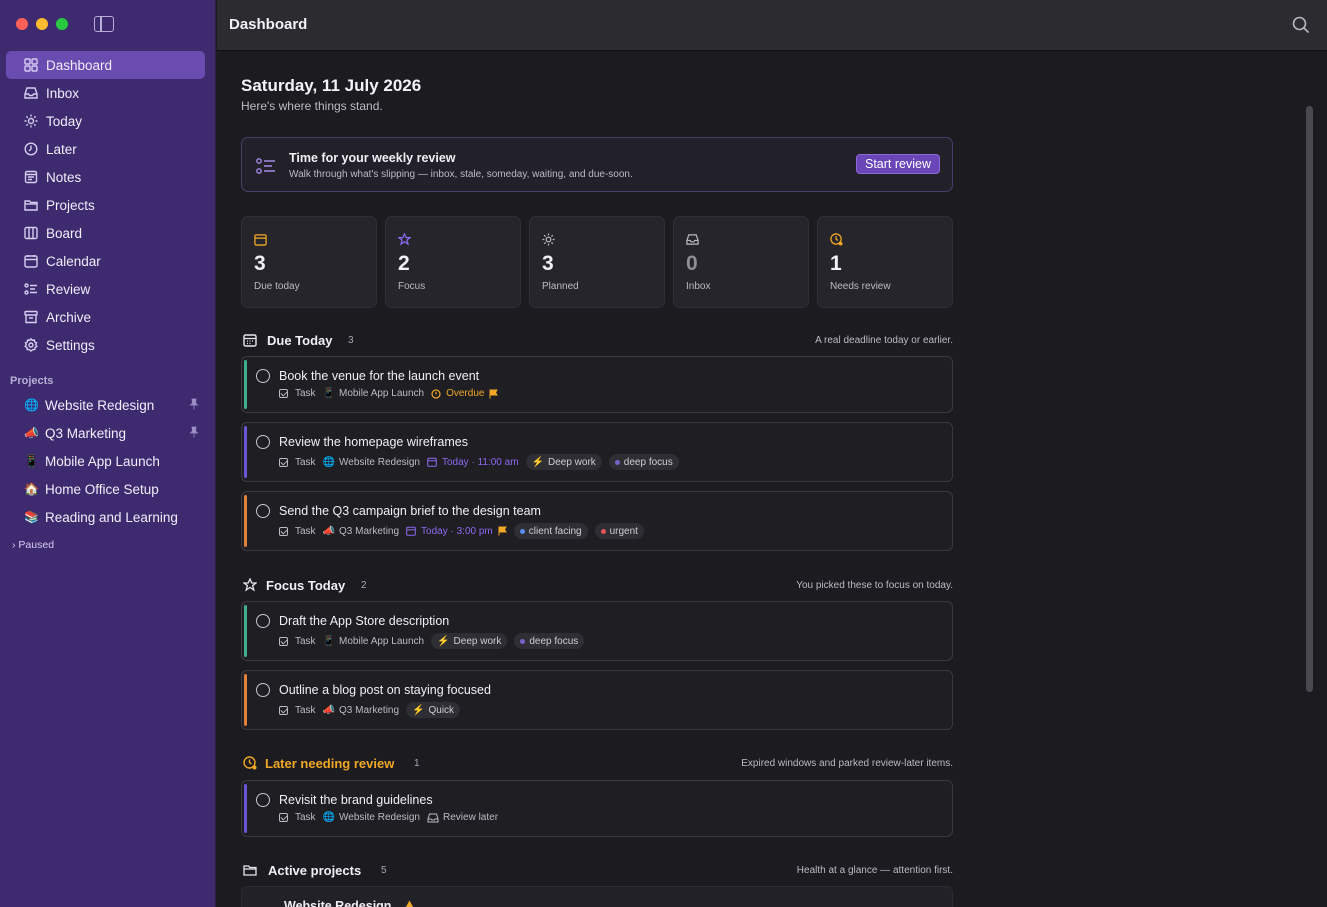  Describe the element at coordinates (885, 262) in the screenshot. I see `stat-needs-review: 1 Needs review` at that location.